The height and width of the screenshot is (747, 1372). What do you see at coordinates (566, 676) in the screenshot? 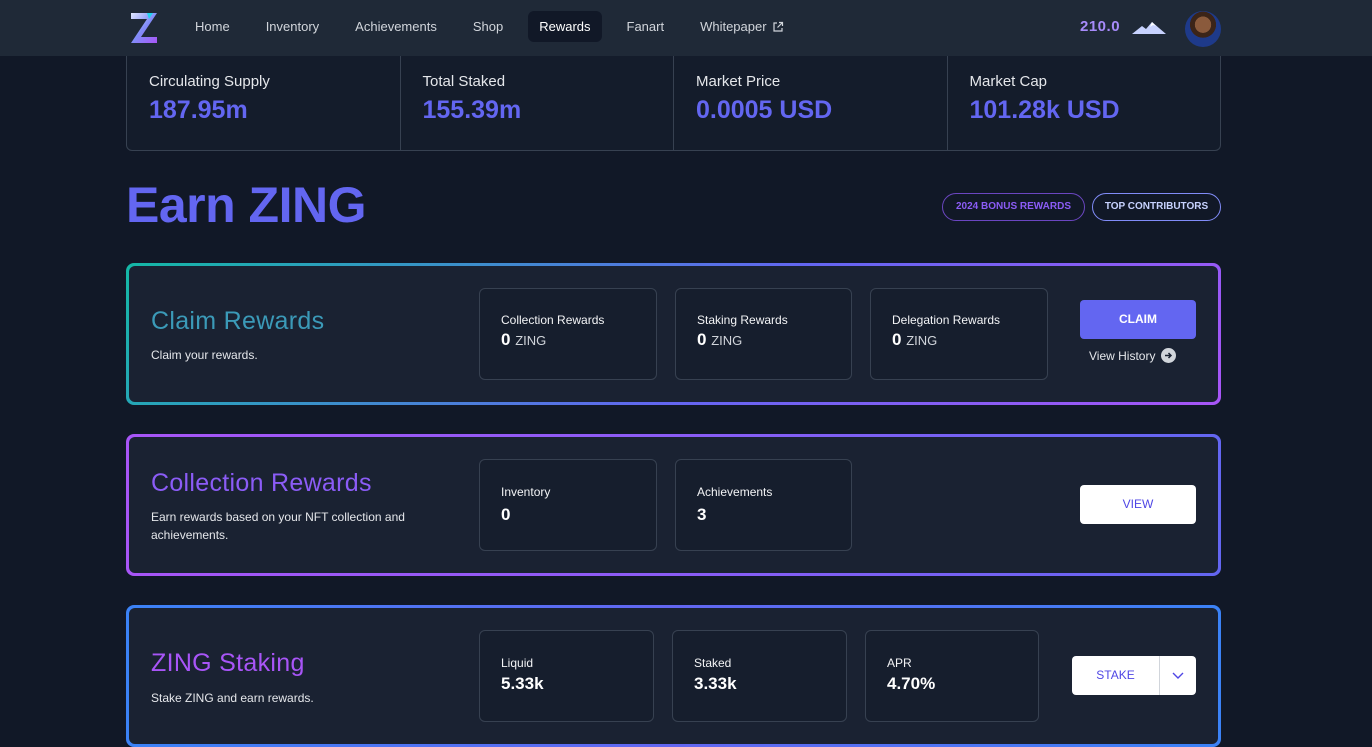
I see `liquid-box: Liquid 5.33k` at bounding box center [566, 676].